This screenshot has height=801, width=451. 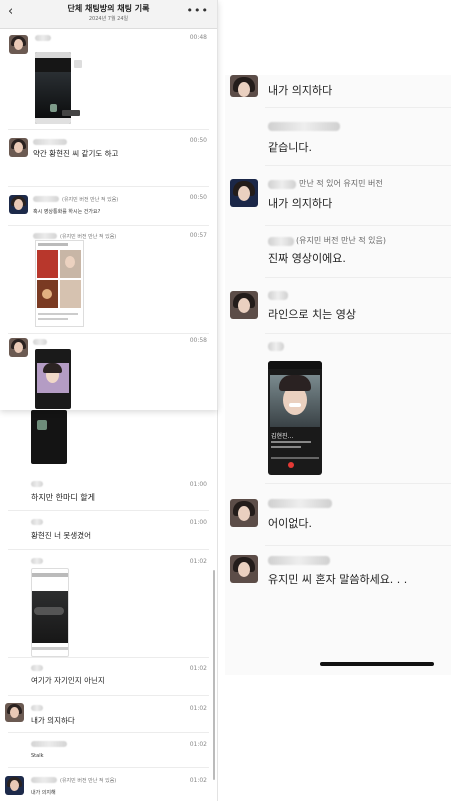 I want to click on message-text: 유지민 씨 혼자 말씀하세요. . ., so click(x=338, y=579).